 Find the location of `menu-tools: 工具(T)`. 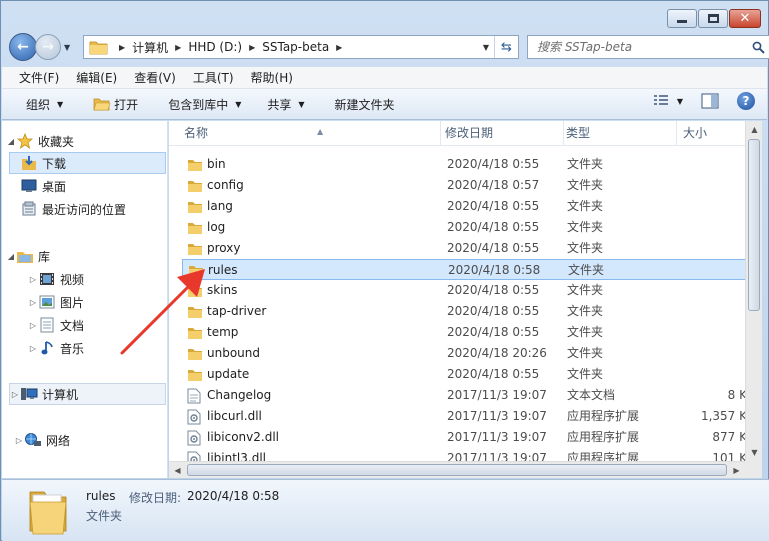

menu-tools: 工具(T) is located at coordinates (211, 77).